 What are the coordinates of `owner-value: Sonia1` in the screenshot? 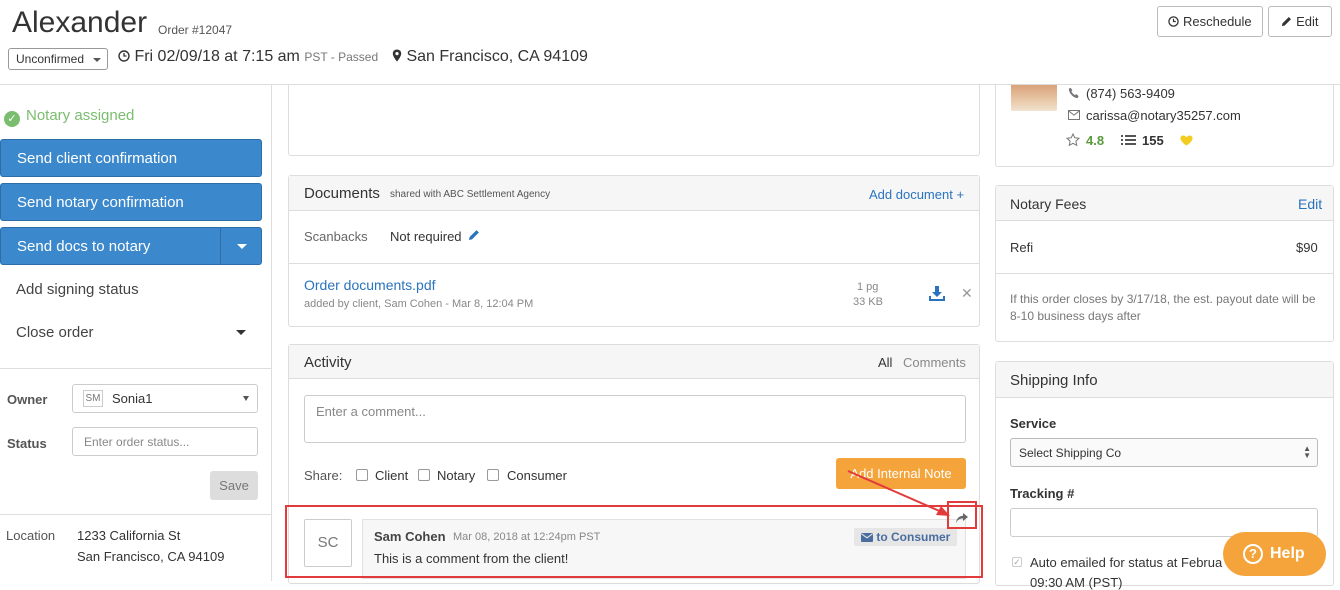 It's located at (132, 398).